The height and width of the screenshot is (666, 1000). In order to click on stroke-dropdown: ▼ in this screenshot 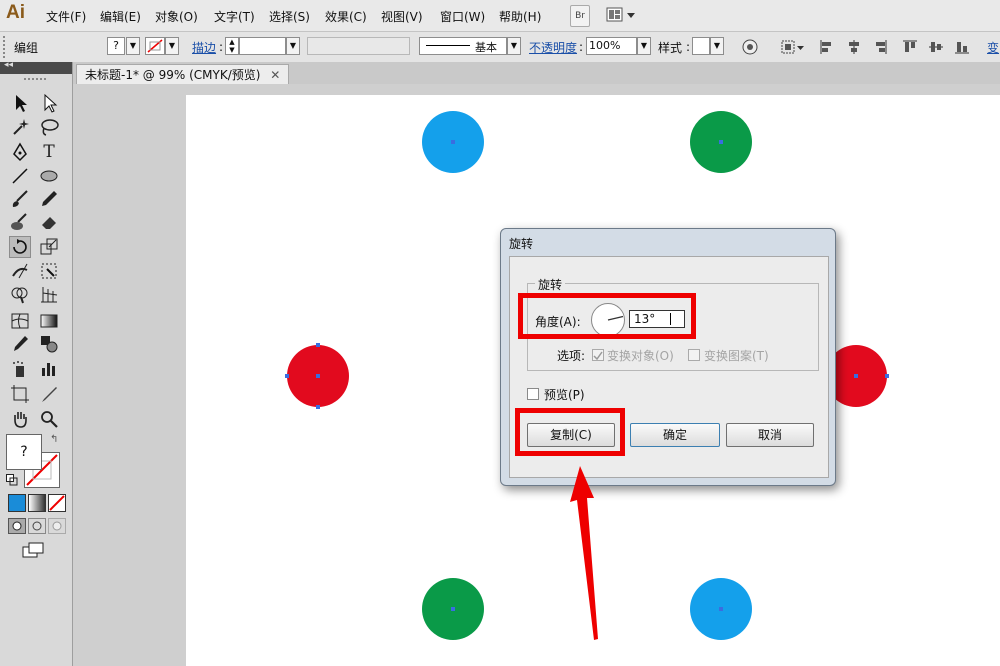, I will do `click(172, 46)`.